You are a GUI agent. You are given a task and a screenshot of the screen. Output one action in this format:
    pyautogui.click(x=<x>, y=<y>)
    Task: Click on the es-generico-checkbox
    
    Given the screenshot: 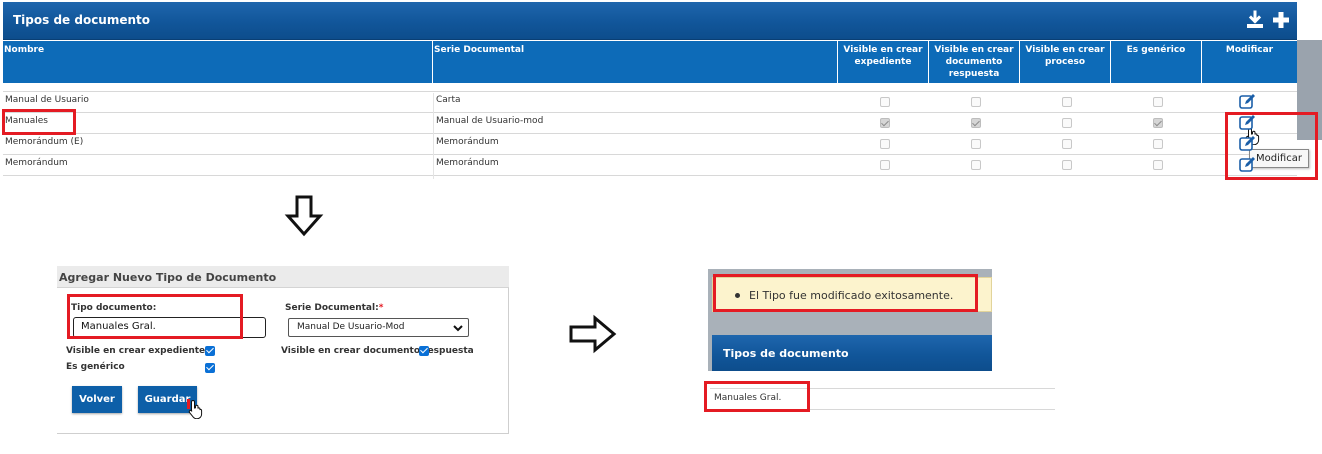 What is the action you would take?
    pyautogui.click(x=210, y=368)
    